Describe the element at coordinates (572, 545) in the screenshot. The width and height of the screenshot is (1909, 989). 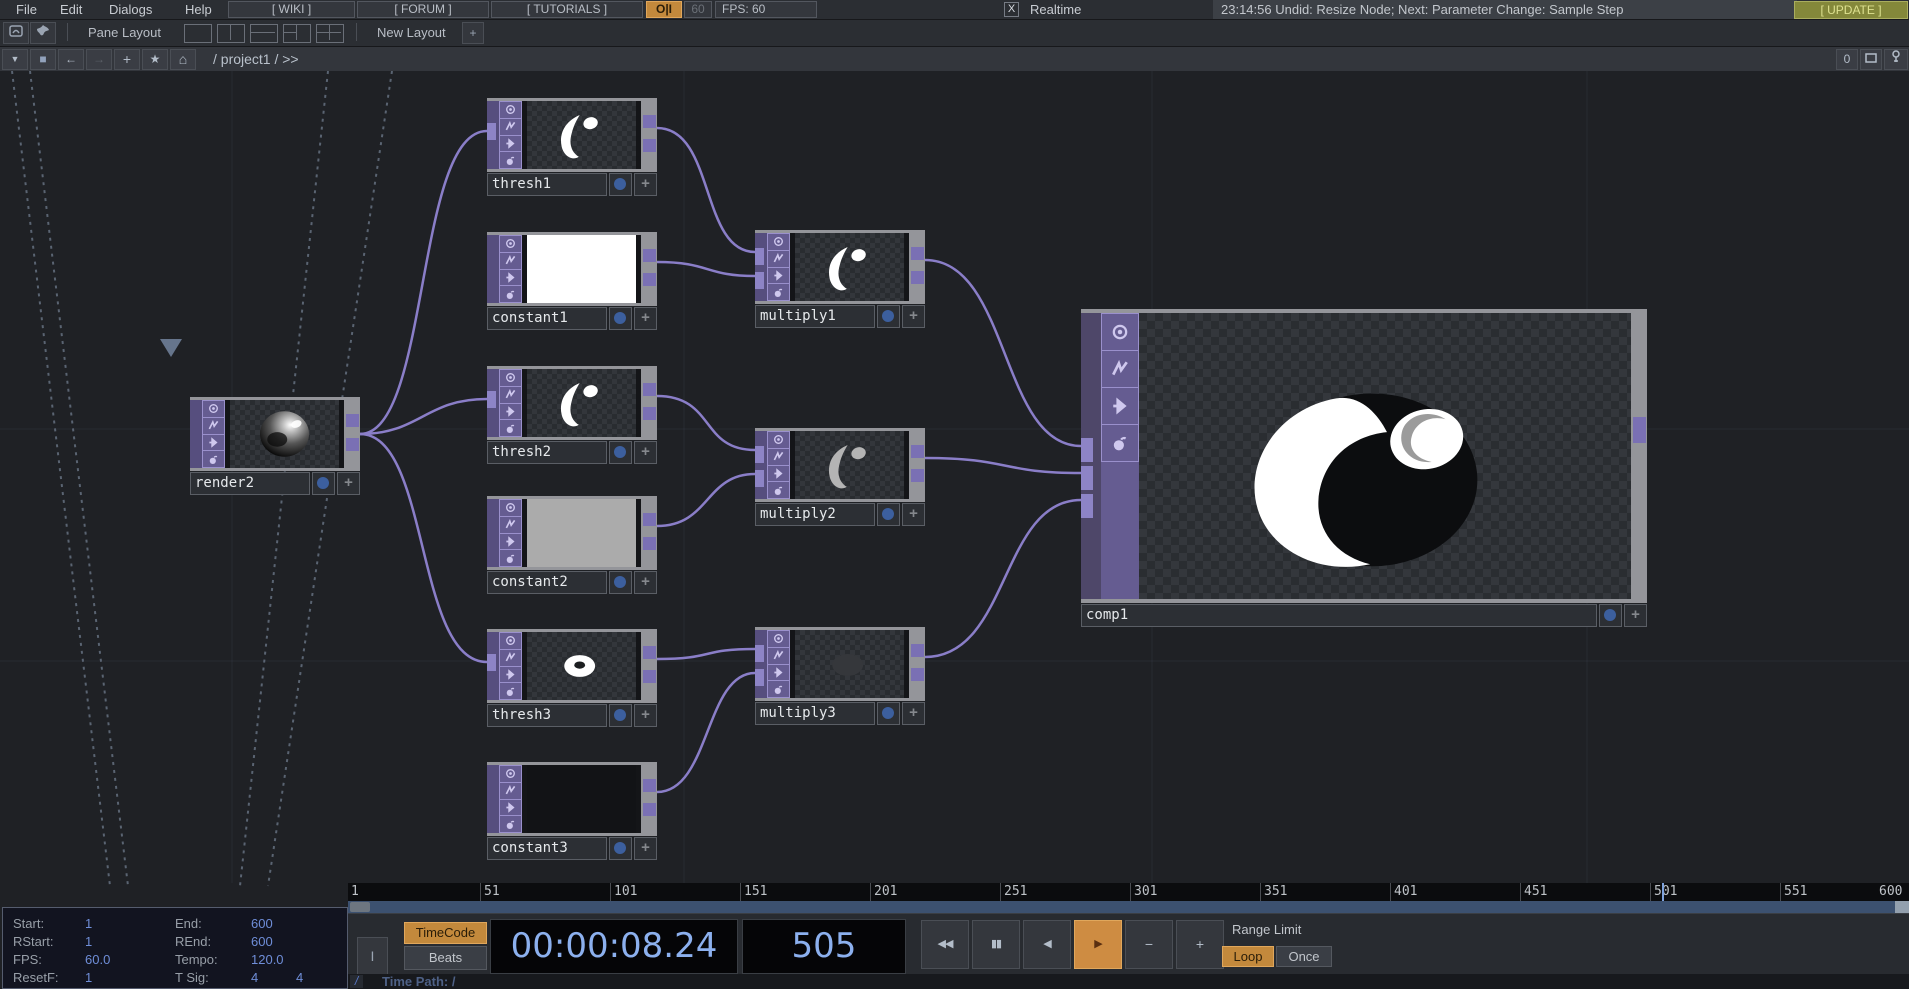
I see `node-constant2: constant2 +` at that location.